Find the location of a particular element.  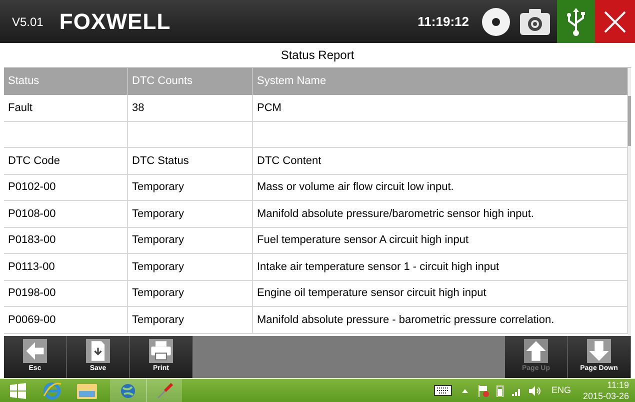

table-cell: DTC Code is located at coordinates (66, 161).